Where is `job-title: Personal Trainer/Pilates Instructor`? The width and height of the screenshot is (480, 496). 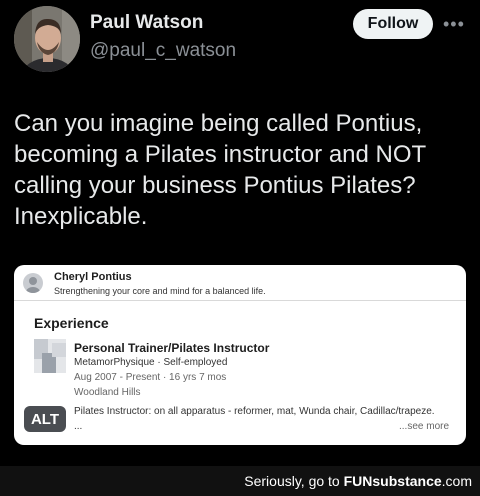 job-title: Personal Trainer/Pilates Instructor is located at coordinates (172, 348).